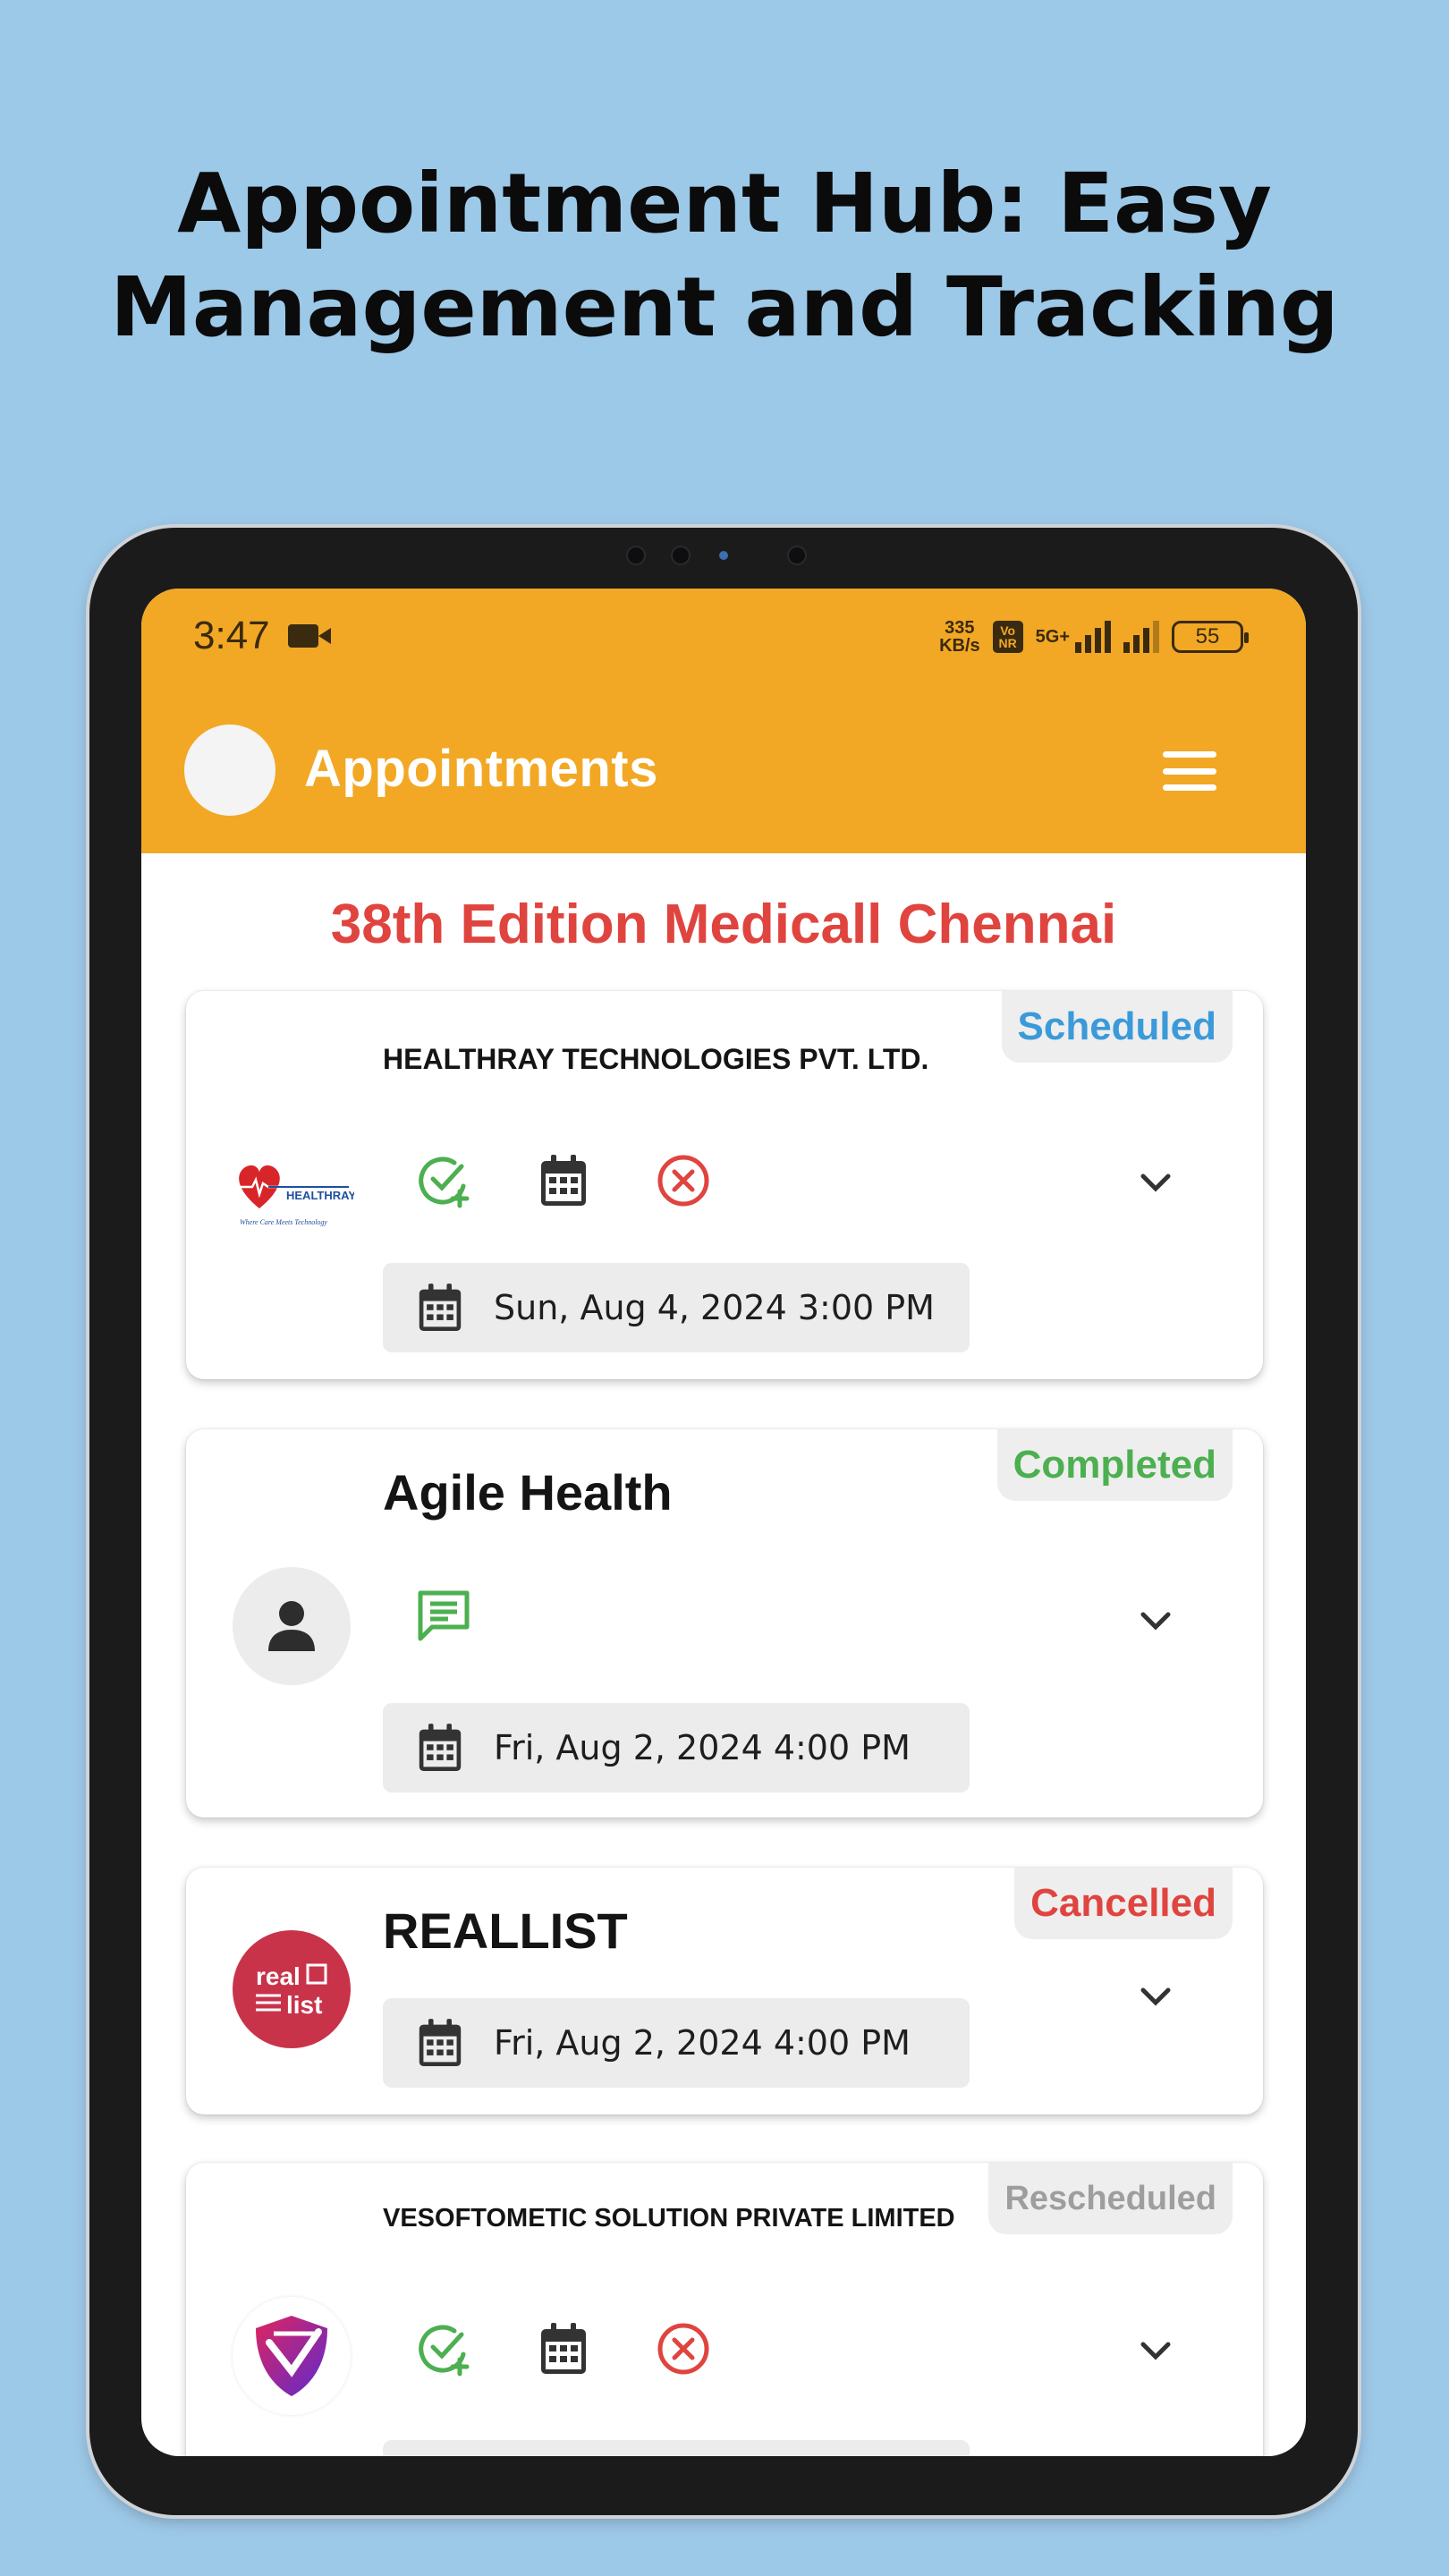  I want to click on status-badge: Scheduled, so click(1117, 1027).